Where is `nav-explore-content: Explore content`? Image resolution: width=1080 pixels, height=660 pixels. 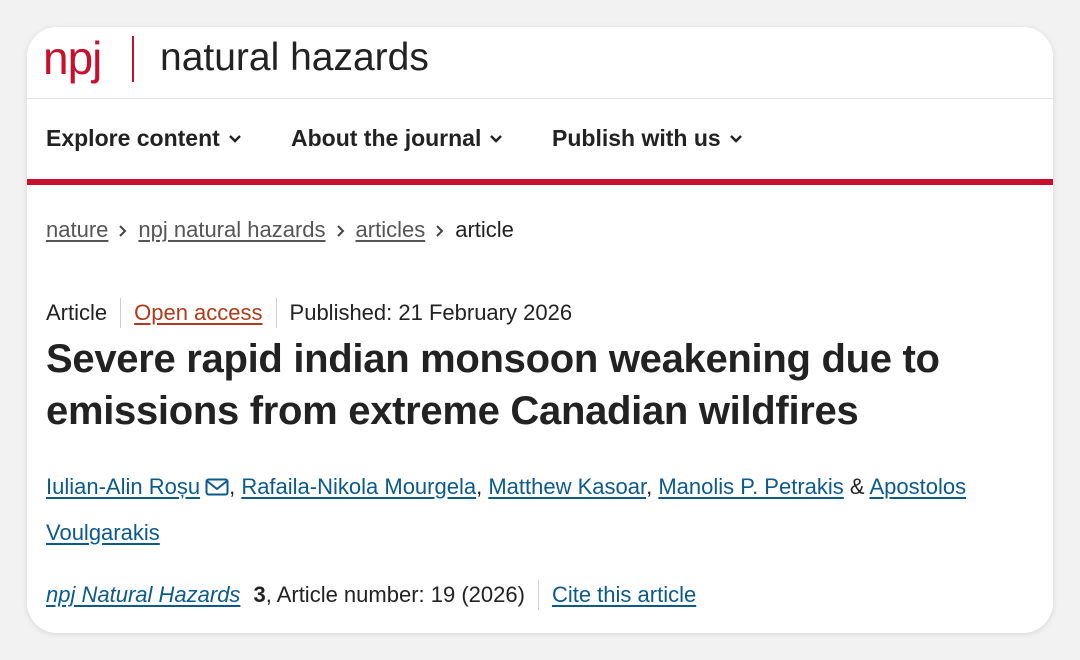
nav-explore-content: Explore content is located at coordinates (144, 138).